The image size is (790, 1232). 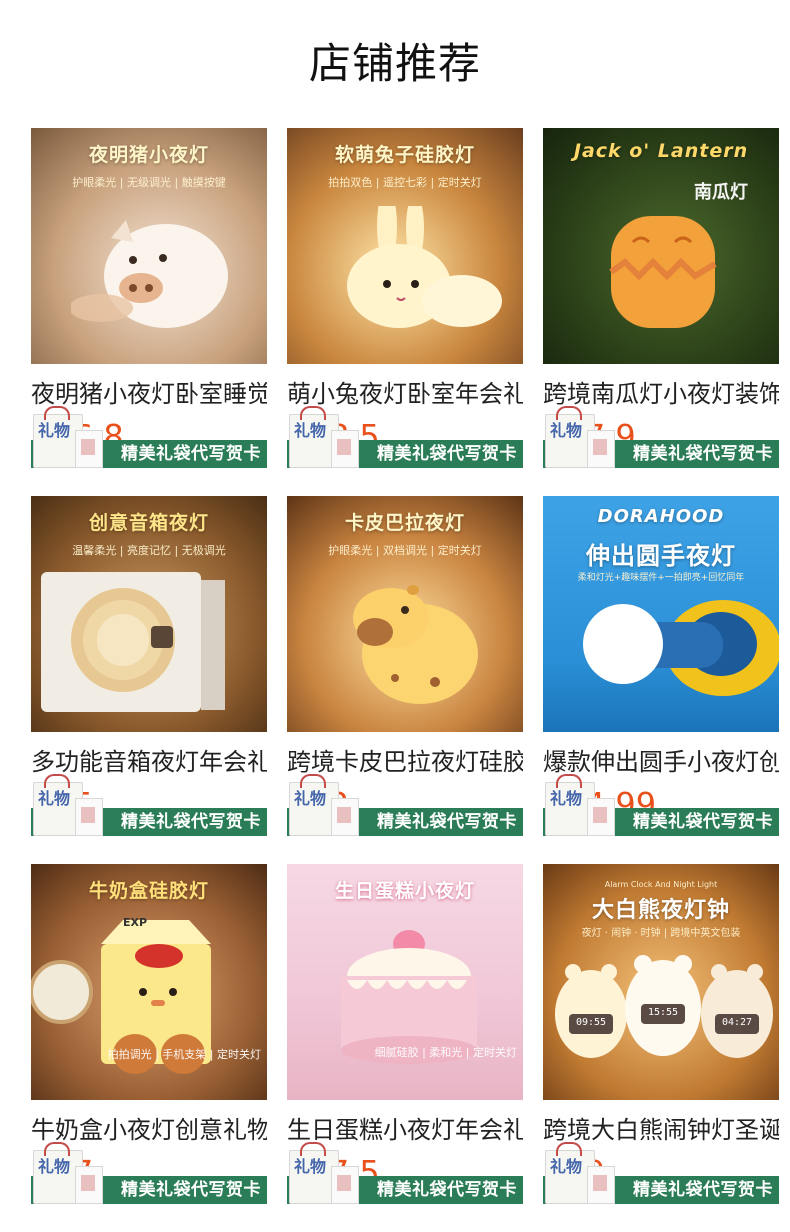 I want to click on product-image: 软萌兔子硅胶灯 拍拍双色 | 遥控七彩 | 定时关灯, so click(x=405, y=246).